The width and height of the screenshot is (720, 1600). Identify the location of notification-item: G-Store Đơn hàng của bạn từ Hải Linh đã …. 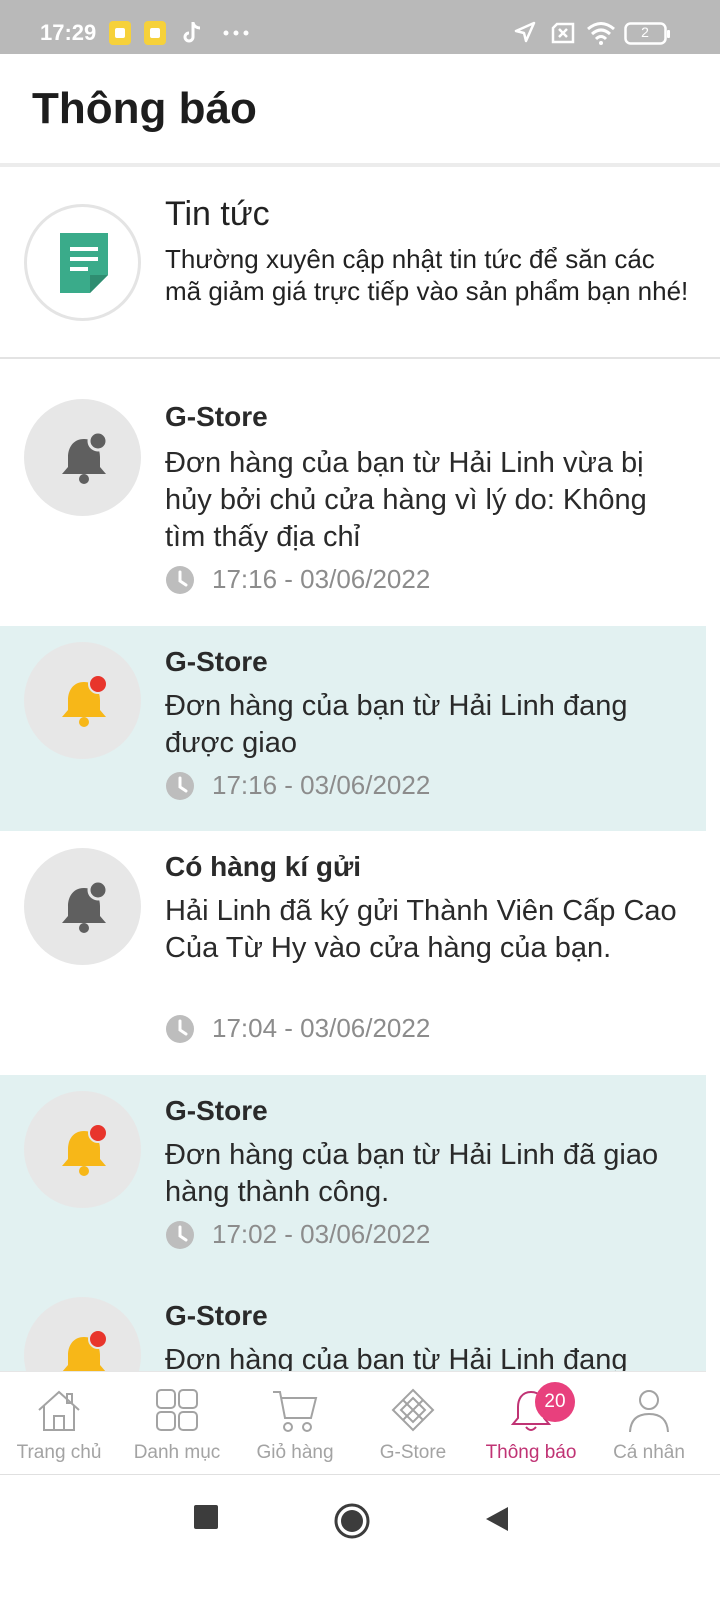
(353, 1177).